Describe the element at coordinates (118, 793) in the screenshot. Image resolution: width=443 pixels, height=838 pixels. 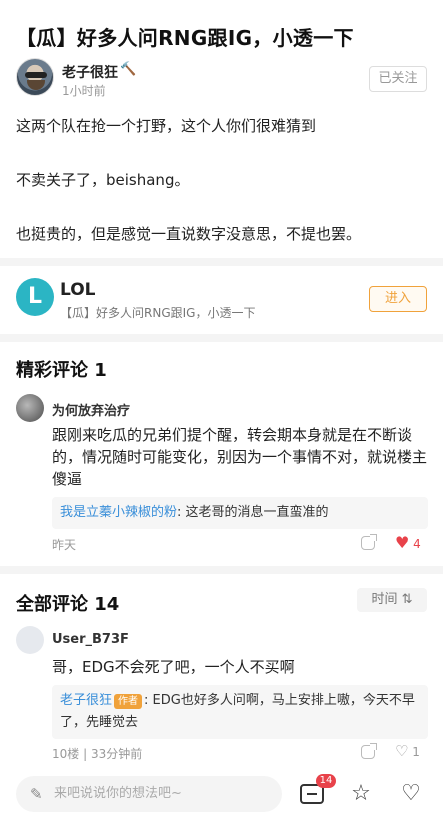
I see `comment-input-placeholder: 来吧说说你的想法吧~` at that location.